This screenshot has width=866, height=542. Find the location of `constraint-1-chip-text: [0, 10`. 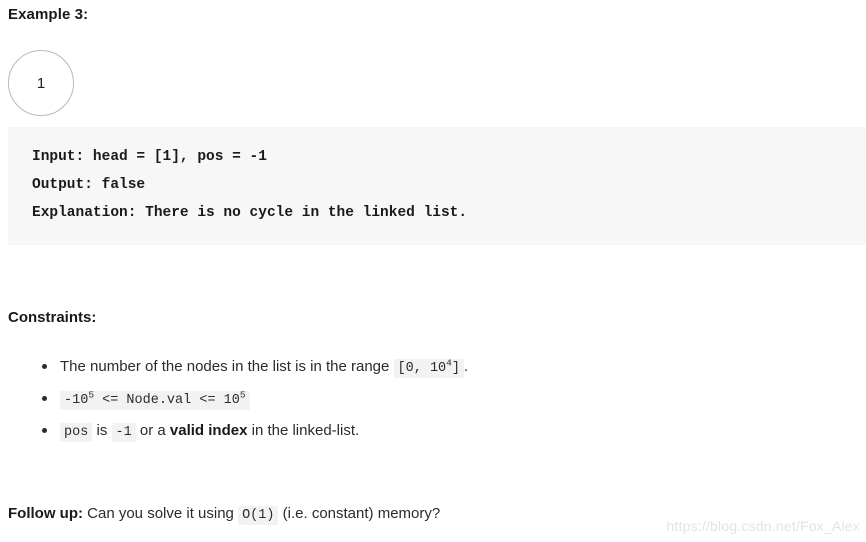

constraint-1-chip-text: [0, 10 is located at coordinates (422, 368).